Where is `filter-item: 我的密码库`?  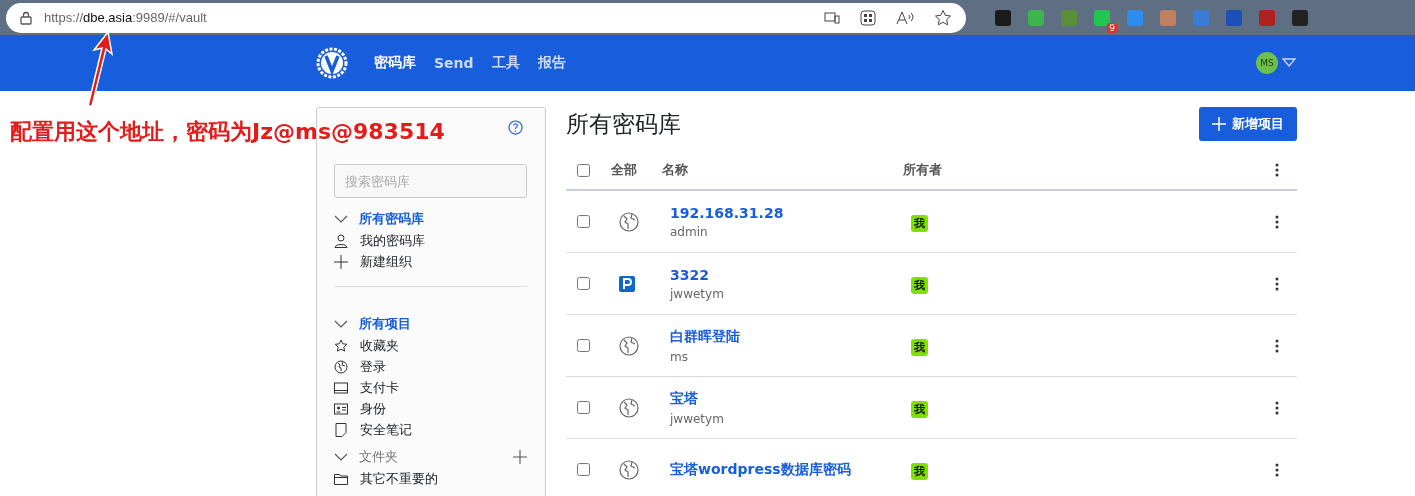 filter-item: 我的密码库 is located at coordinates (392, 240).